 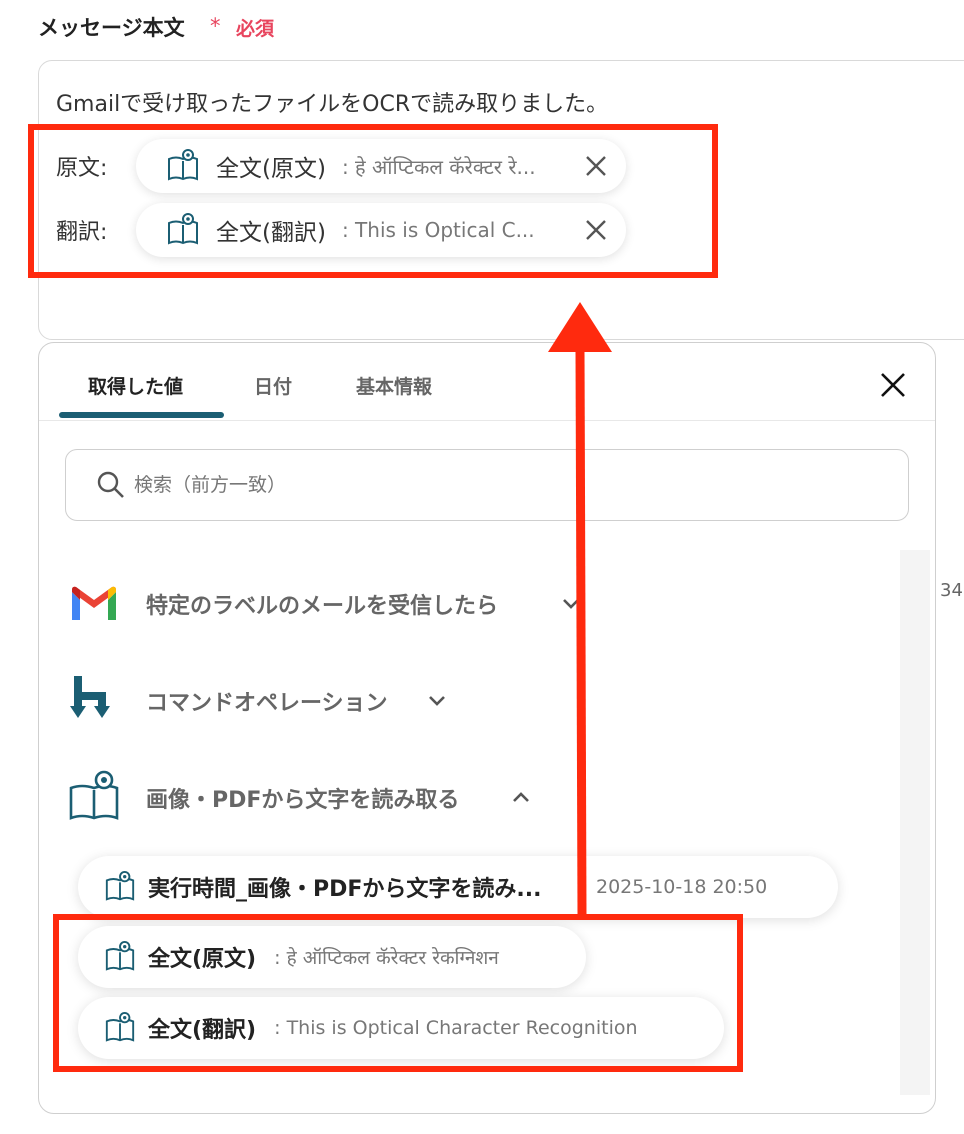 What do you see at coordinates (893, 385) in the screenshot?
I see `close-icon` at bounding box center [893, 385].